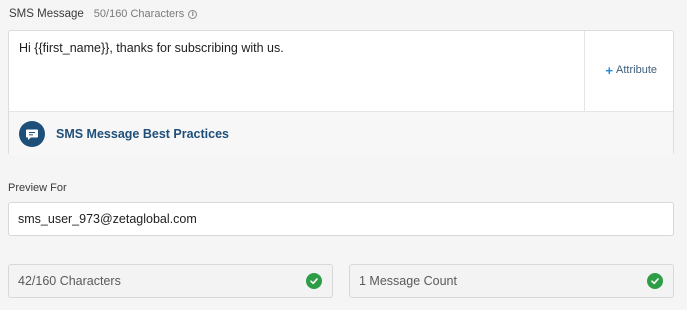 The image size is (687, 310). What do you see at coordinates (32, 133) in the screenshot?
I see `chat-bubble-icon` at bounding box center [32, 133].